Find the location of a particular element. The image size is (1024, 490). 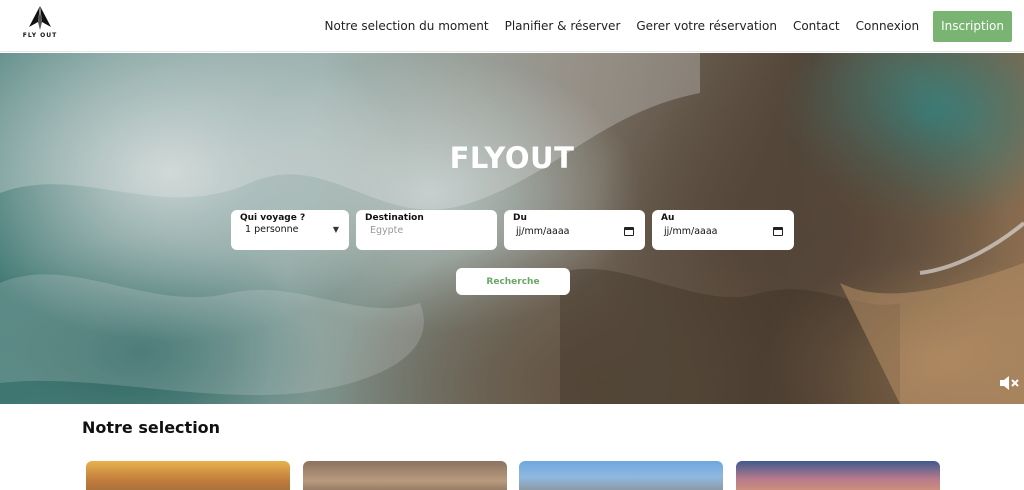

nav-link-login: Connexion is located at coordinates (888, 26).